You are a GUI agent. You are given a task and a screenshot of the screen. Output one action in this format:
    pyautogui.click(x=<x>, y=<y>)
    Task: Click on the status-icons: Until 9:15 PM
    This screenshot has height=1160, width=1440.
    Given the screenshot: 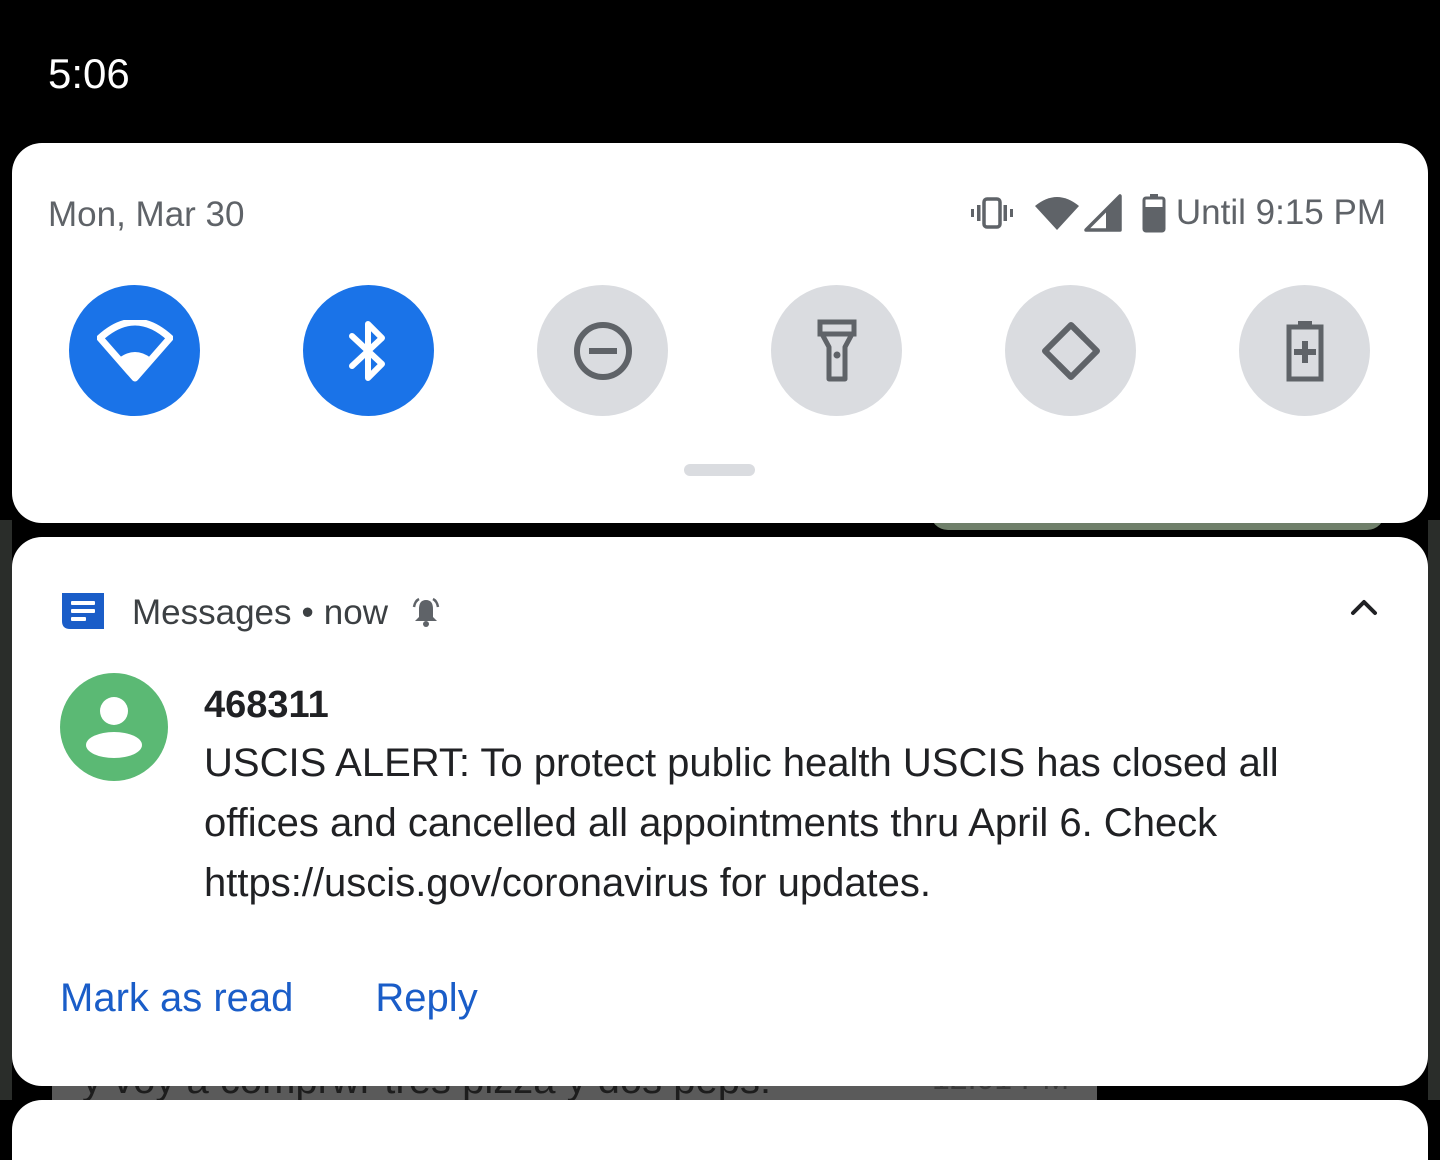 What is the action you would take?
    pyautogui.click(x=1178, y=213)
    